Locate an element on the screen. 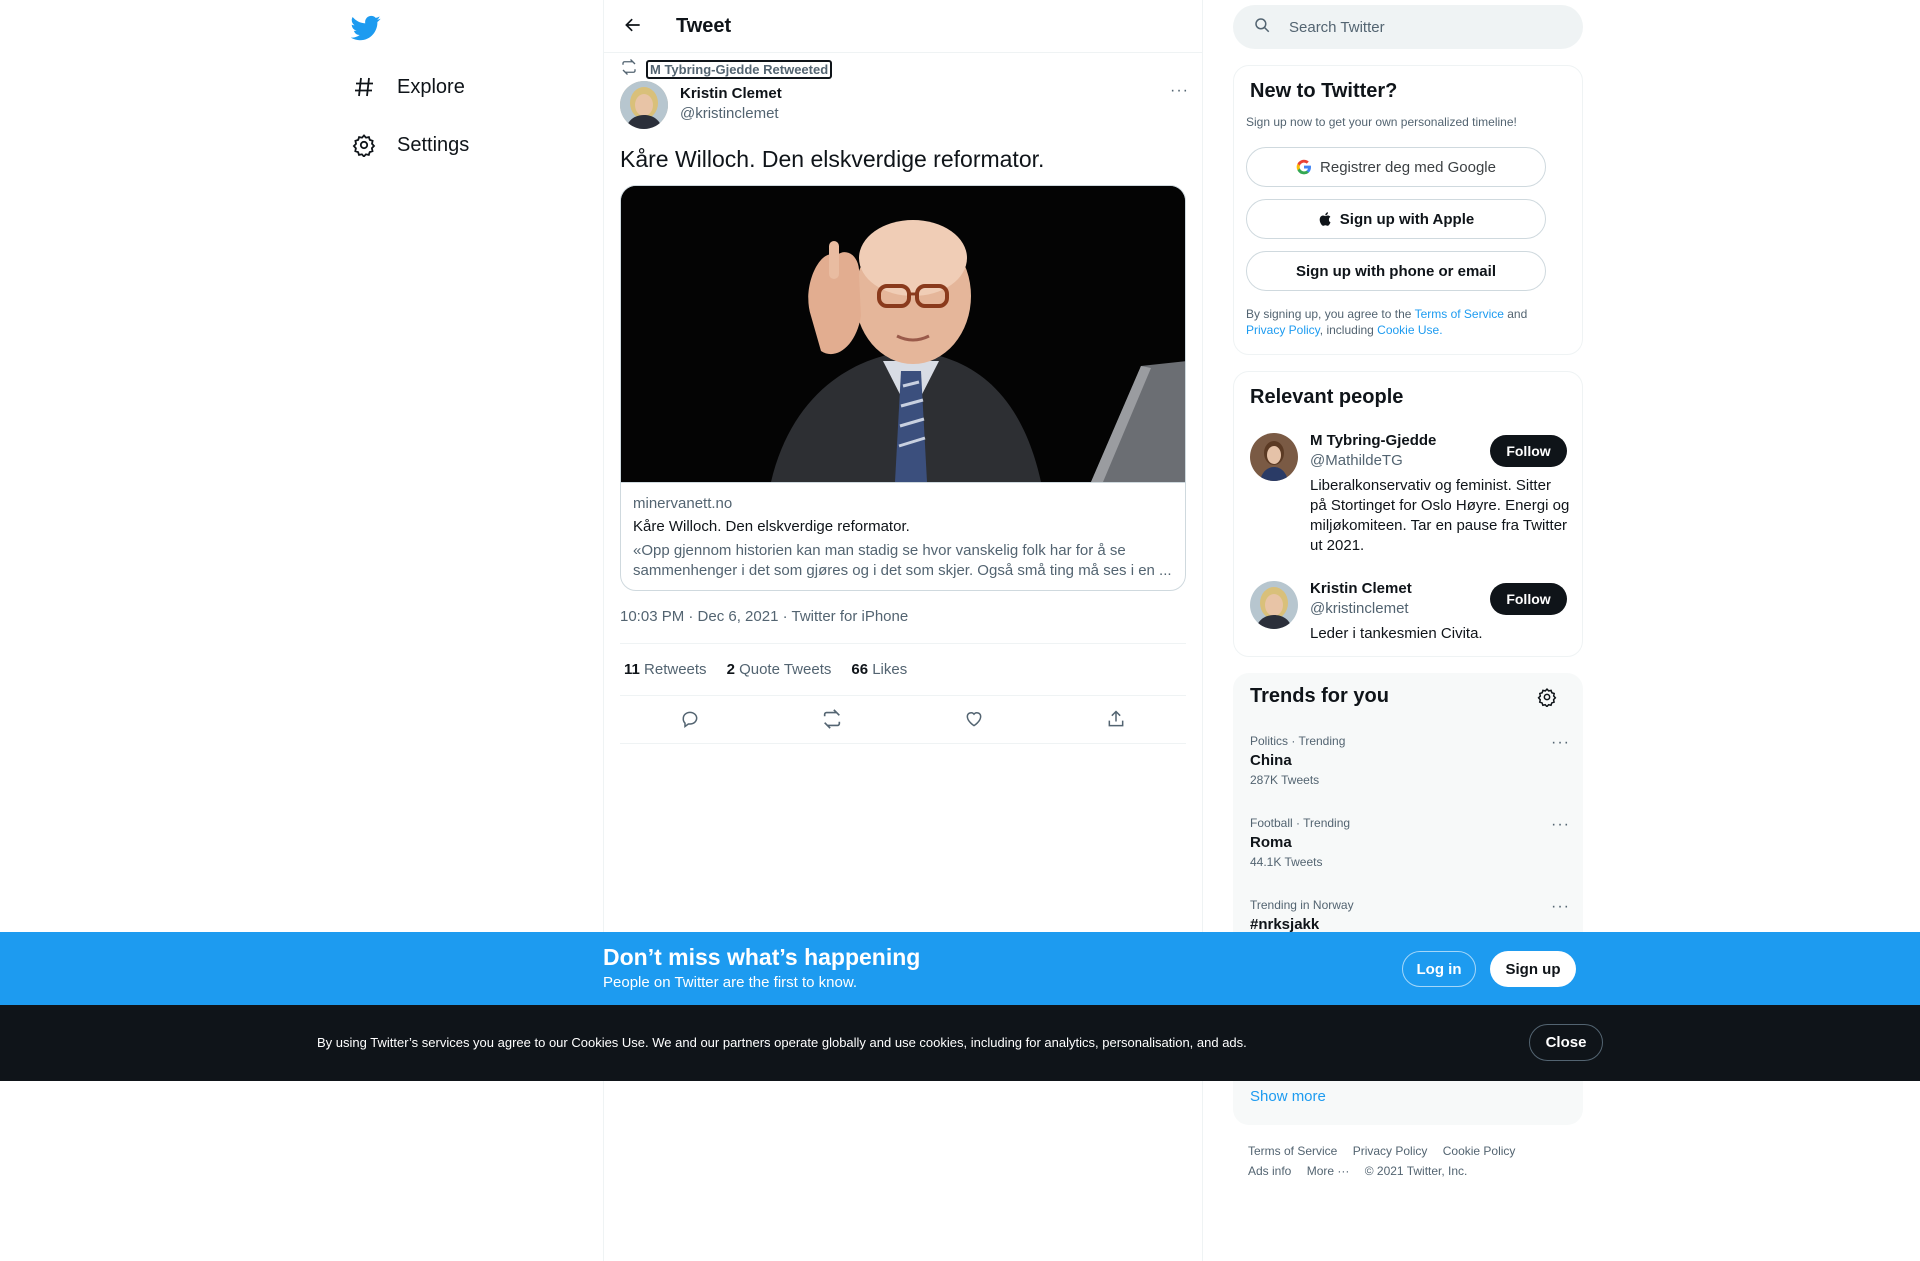 The height and width of the screenshot is (1261, 1920). retweeted-by-link: M Tybring-Gjedde Retweeted is located at coordinates (739, 69).